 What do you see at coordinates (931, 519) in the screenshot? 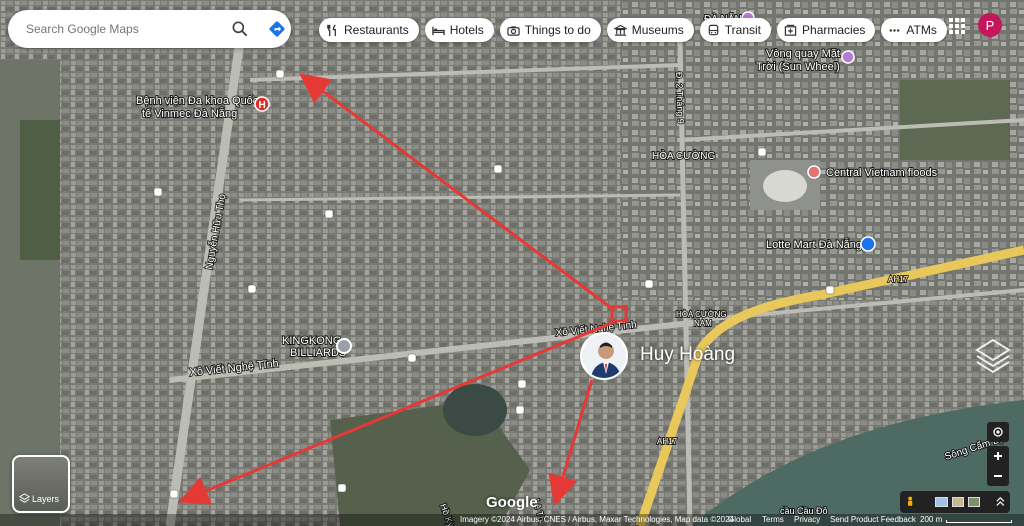
I see `scale-label: 200 m` at bounding box center [931, 519].